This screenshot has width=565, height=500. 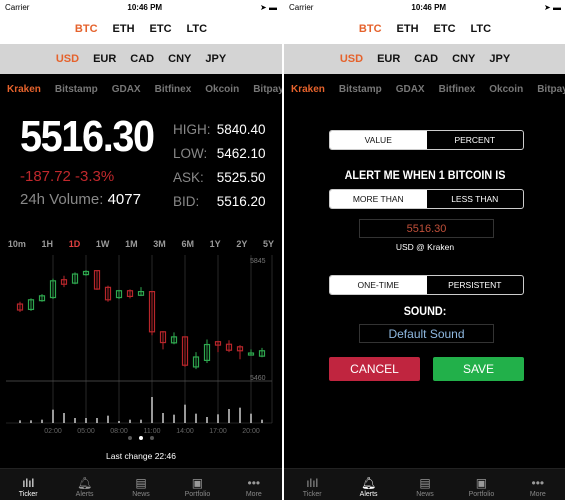 What do you see at coordinates (475, 140) in the screenshot?
I see `percent-option: PERCENT` at bounding box center [475, 140].